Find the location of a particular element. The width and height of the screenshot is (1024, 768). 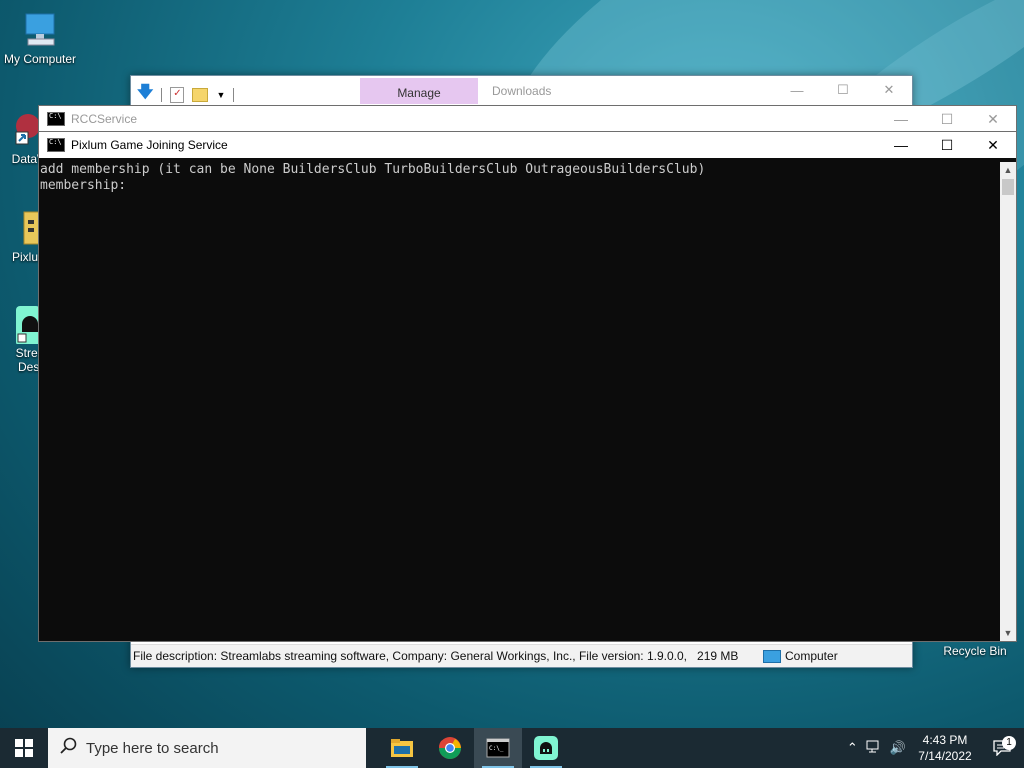

folder-icon is located at coordinates (402, 748).